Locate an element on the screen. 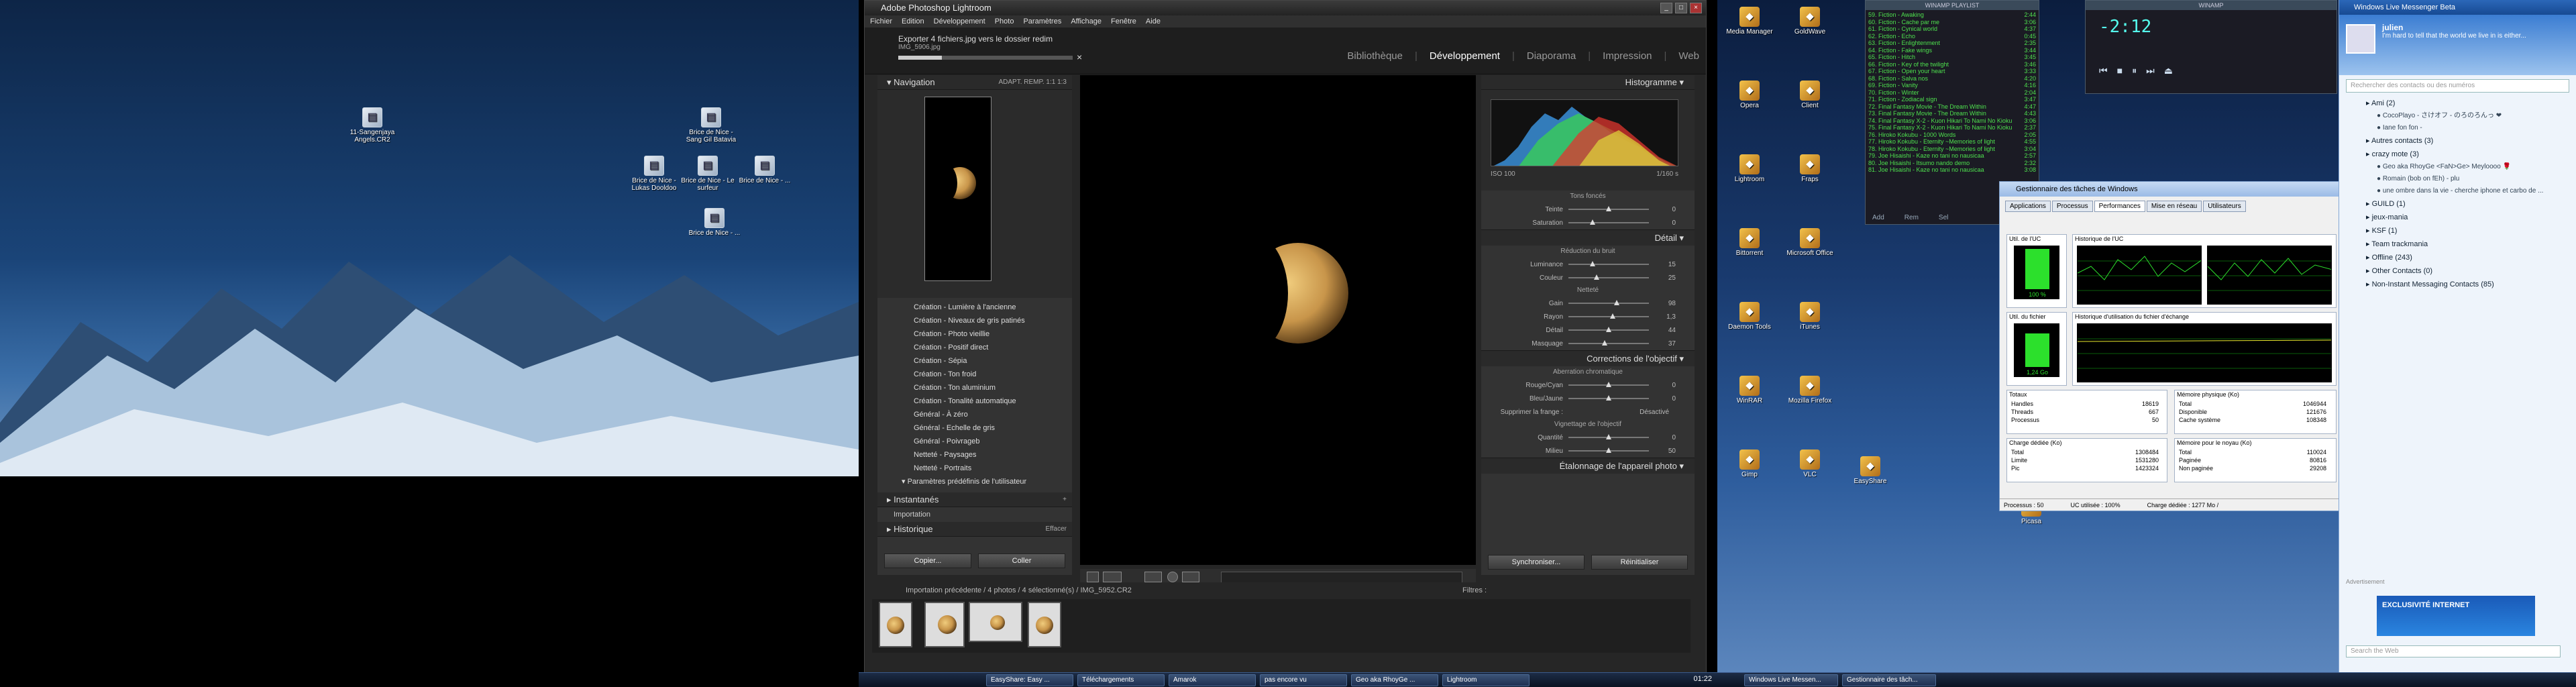 The height and width of the screenshot is (687, 2576). preset-item: Général - Poivrageb is located at coordinates (974, 442).